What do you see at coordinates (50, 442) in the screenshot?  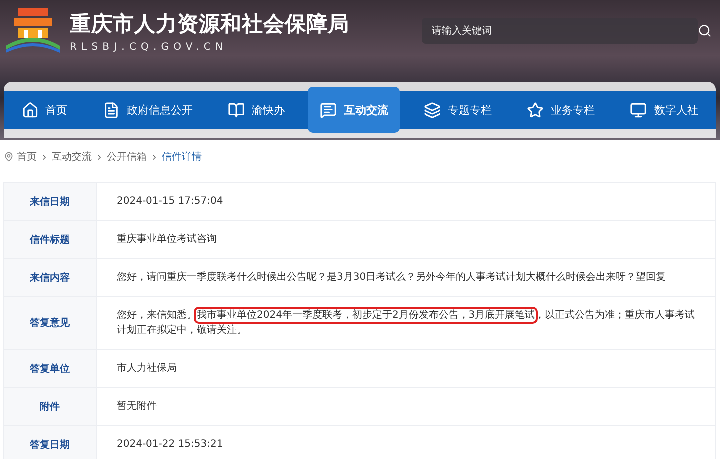 I see `field-label: 答复日期` at bounding box center [50, 442].